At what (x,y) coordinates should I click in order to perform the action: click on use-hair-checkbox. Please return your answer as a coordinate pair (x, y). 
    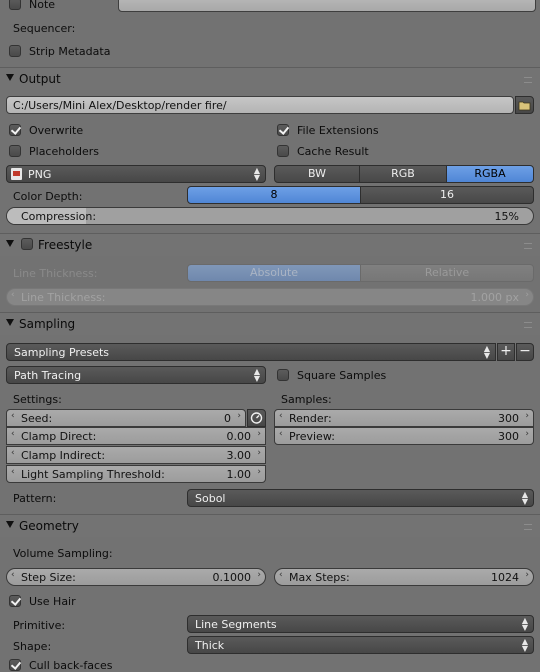
    Looking at the image, I should click on (15, 601).